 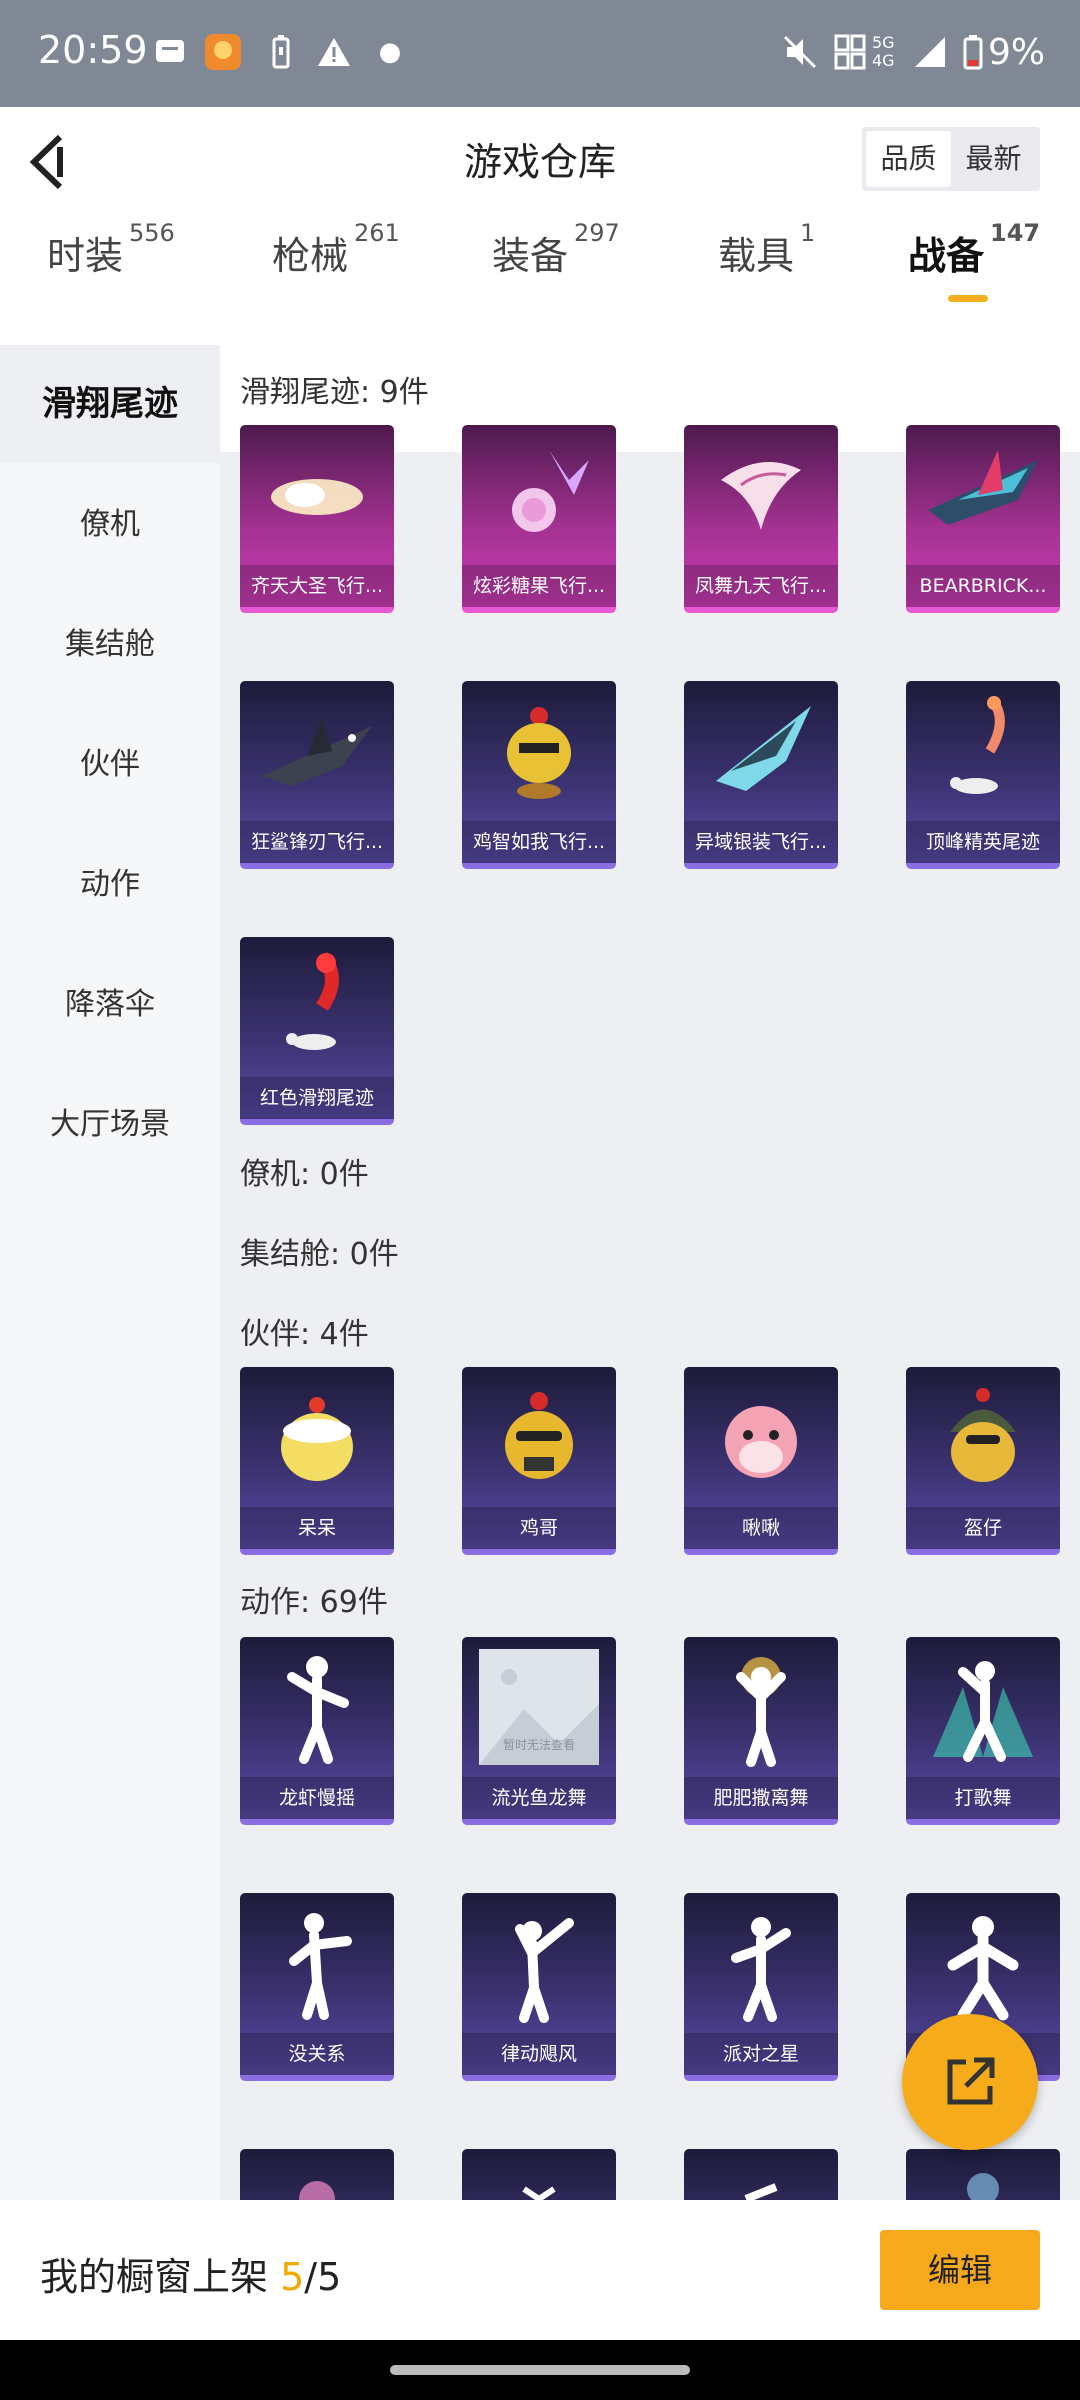 What do you see at coordinates (983, 775) in the screenshot?
I see `item-card: 顶峰精英尾迹` at bounding box center [983, 775].